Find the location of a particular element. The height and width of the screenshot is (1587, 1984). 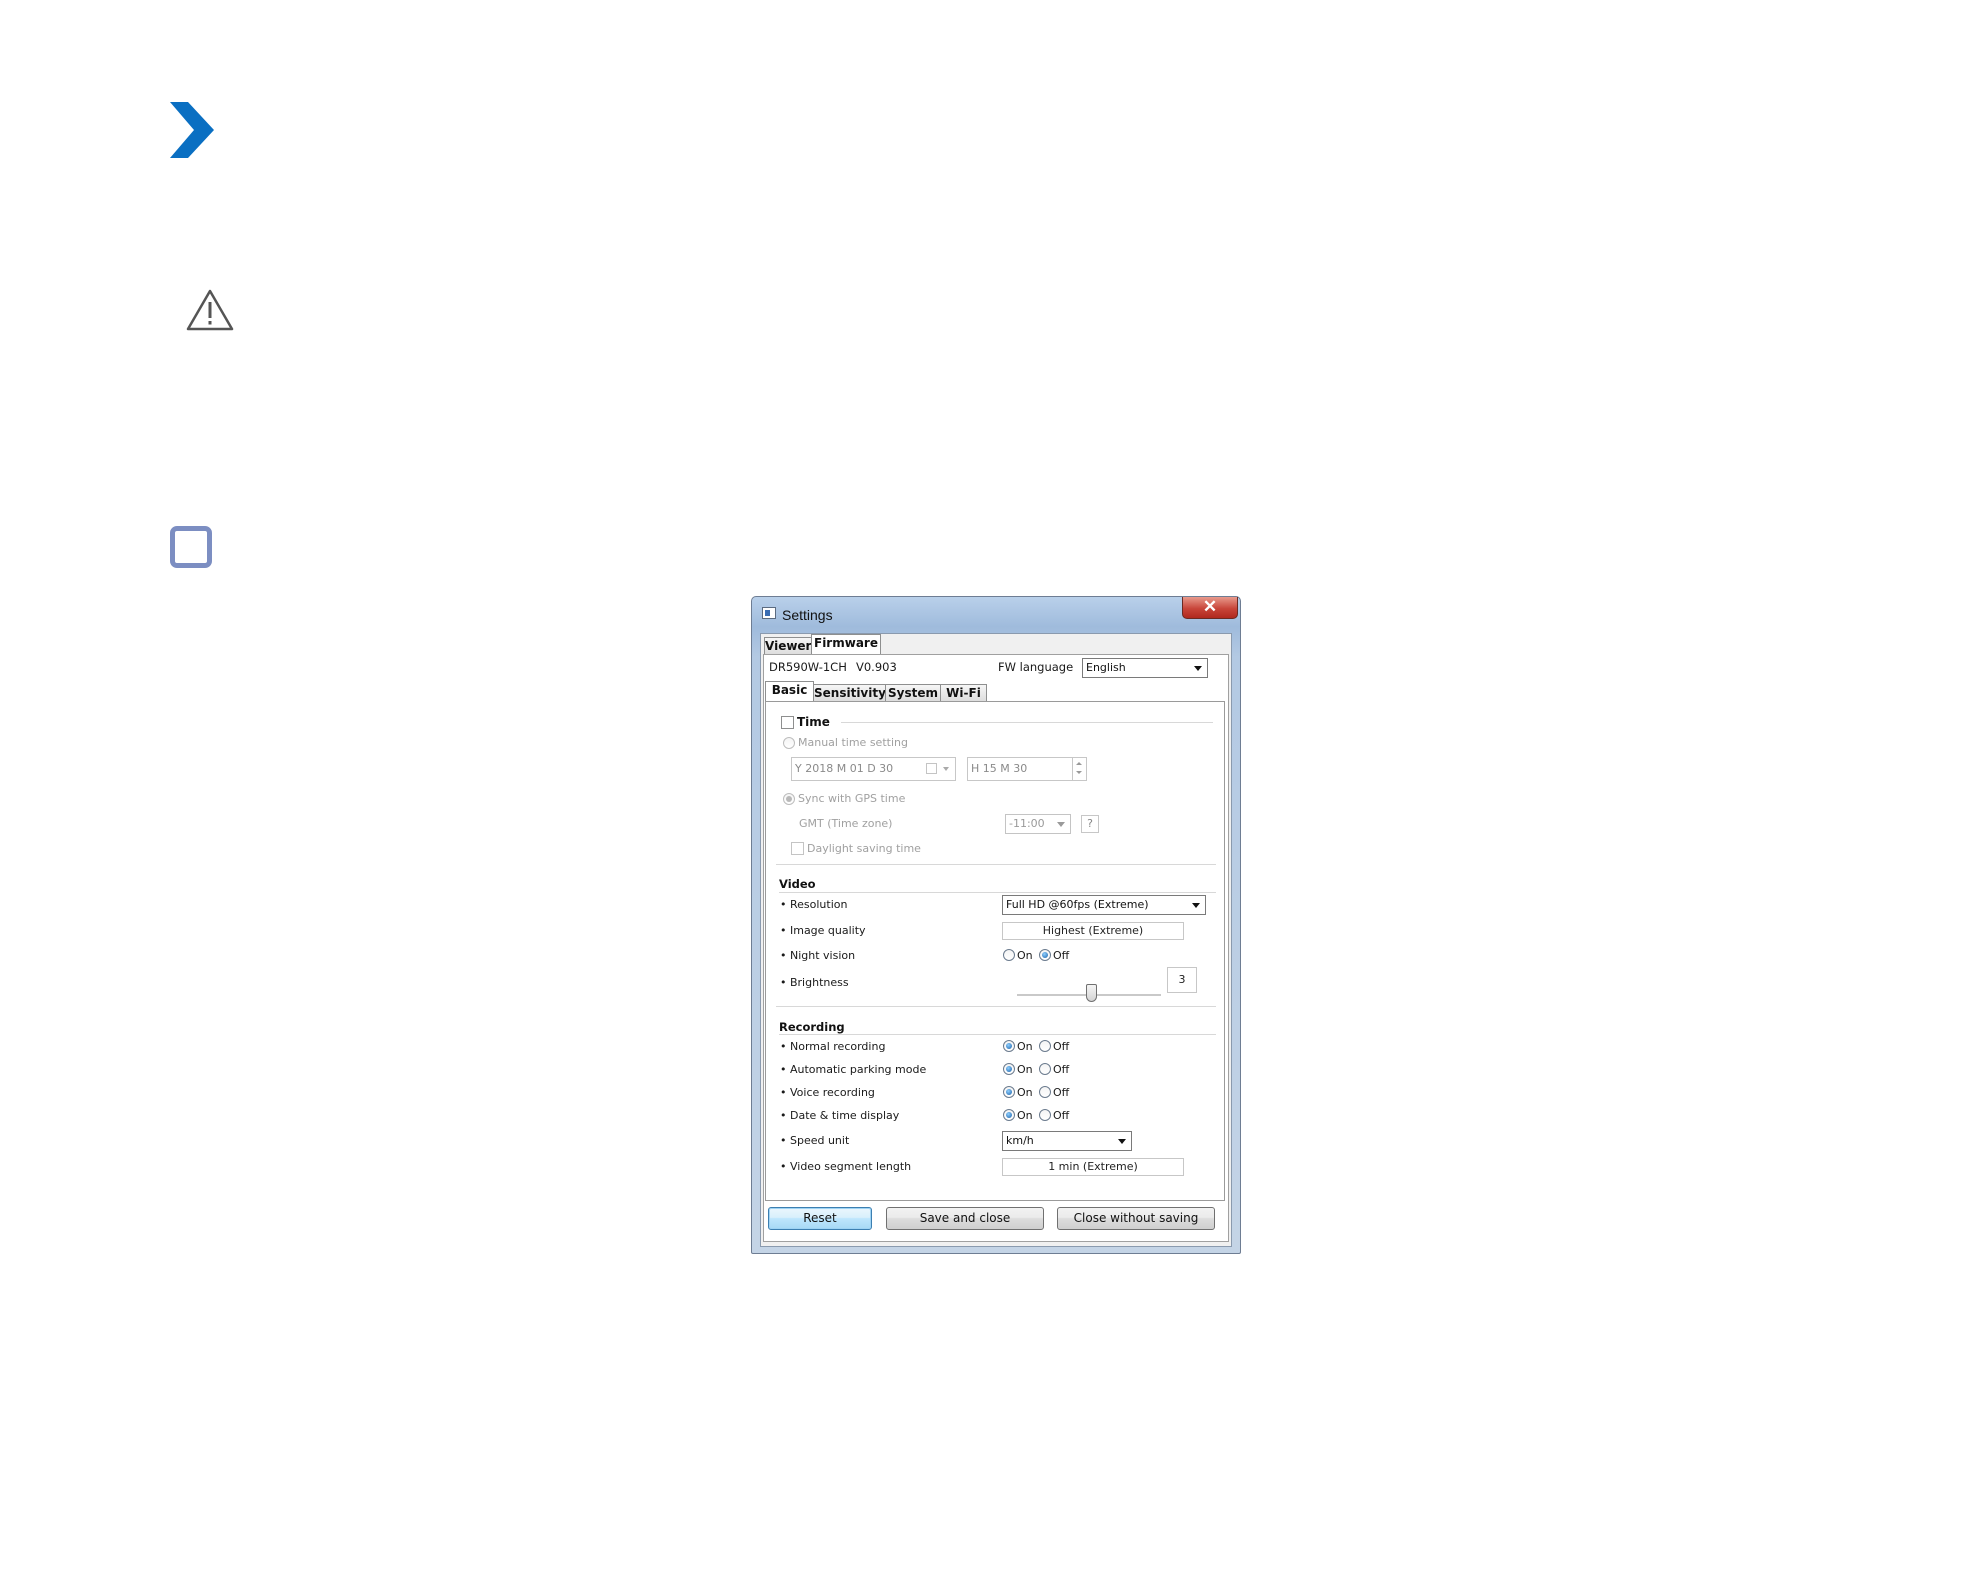

time-checkbox is located at coordinates (787, 722).